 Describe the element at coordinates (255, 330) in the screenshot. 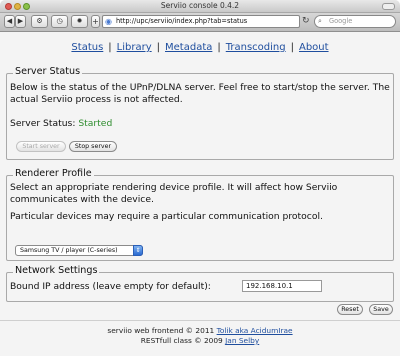

I see `footer-author-link: Tolik aka AcidumIrae` at that location.